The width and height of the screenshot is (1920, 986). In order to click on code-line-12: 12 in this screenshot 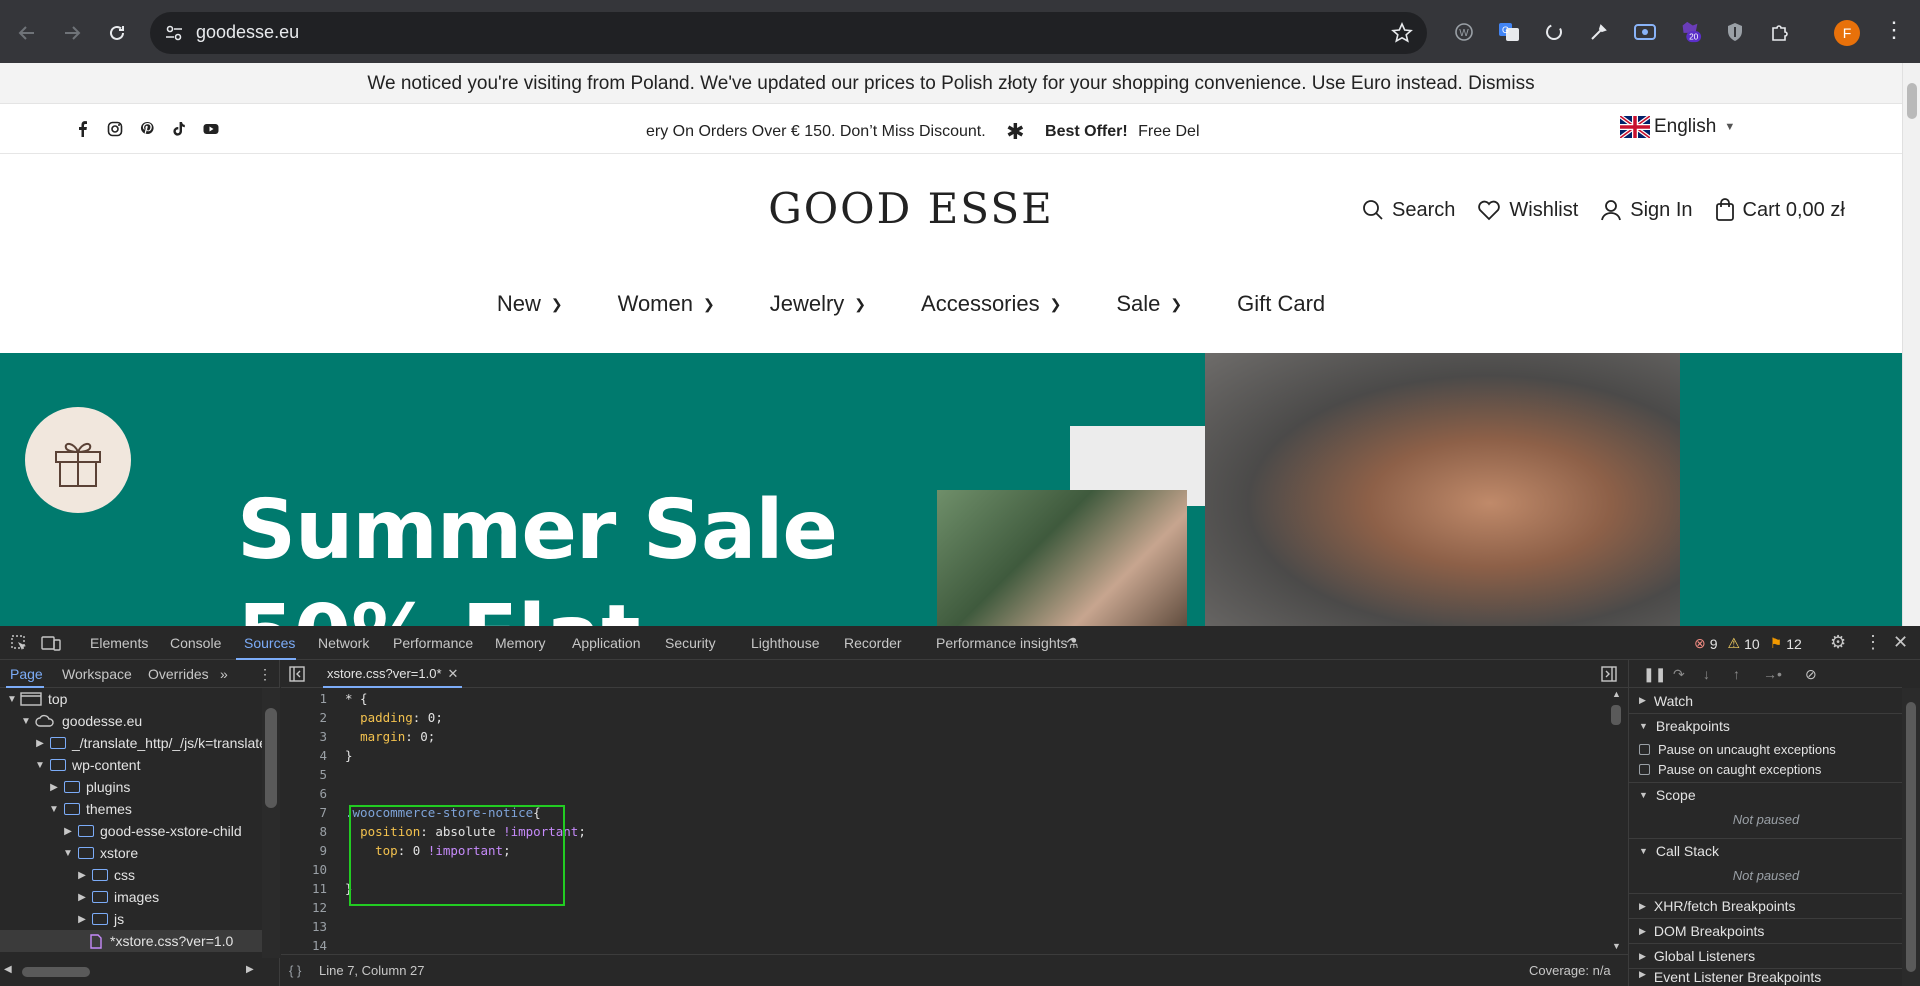, I will do `click(313, 907)`.